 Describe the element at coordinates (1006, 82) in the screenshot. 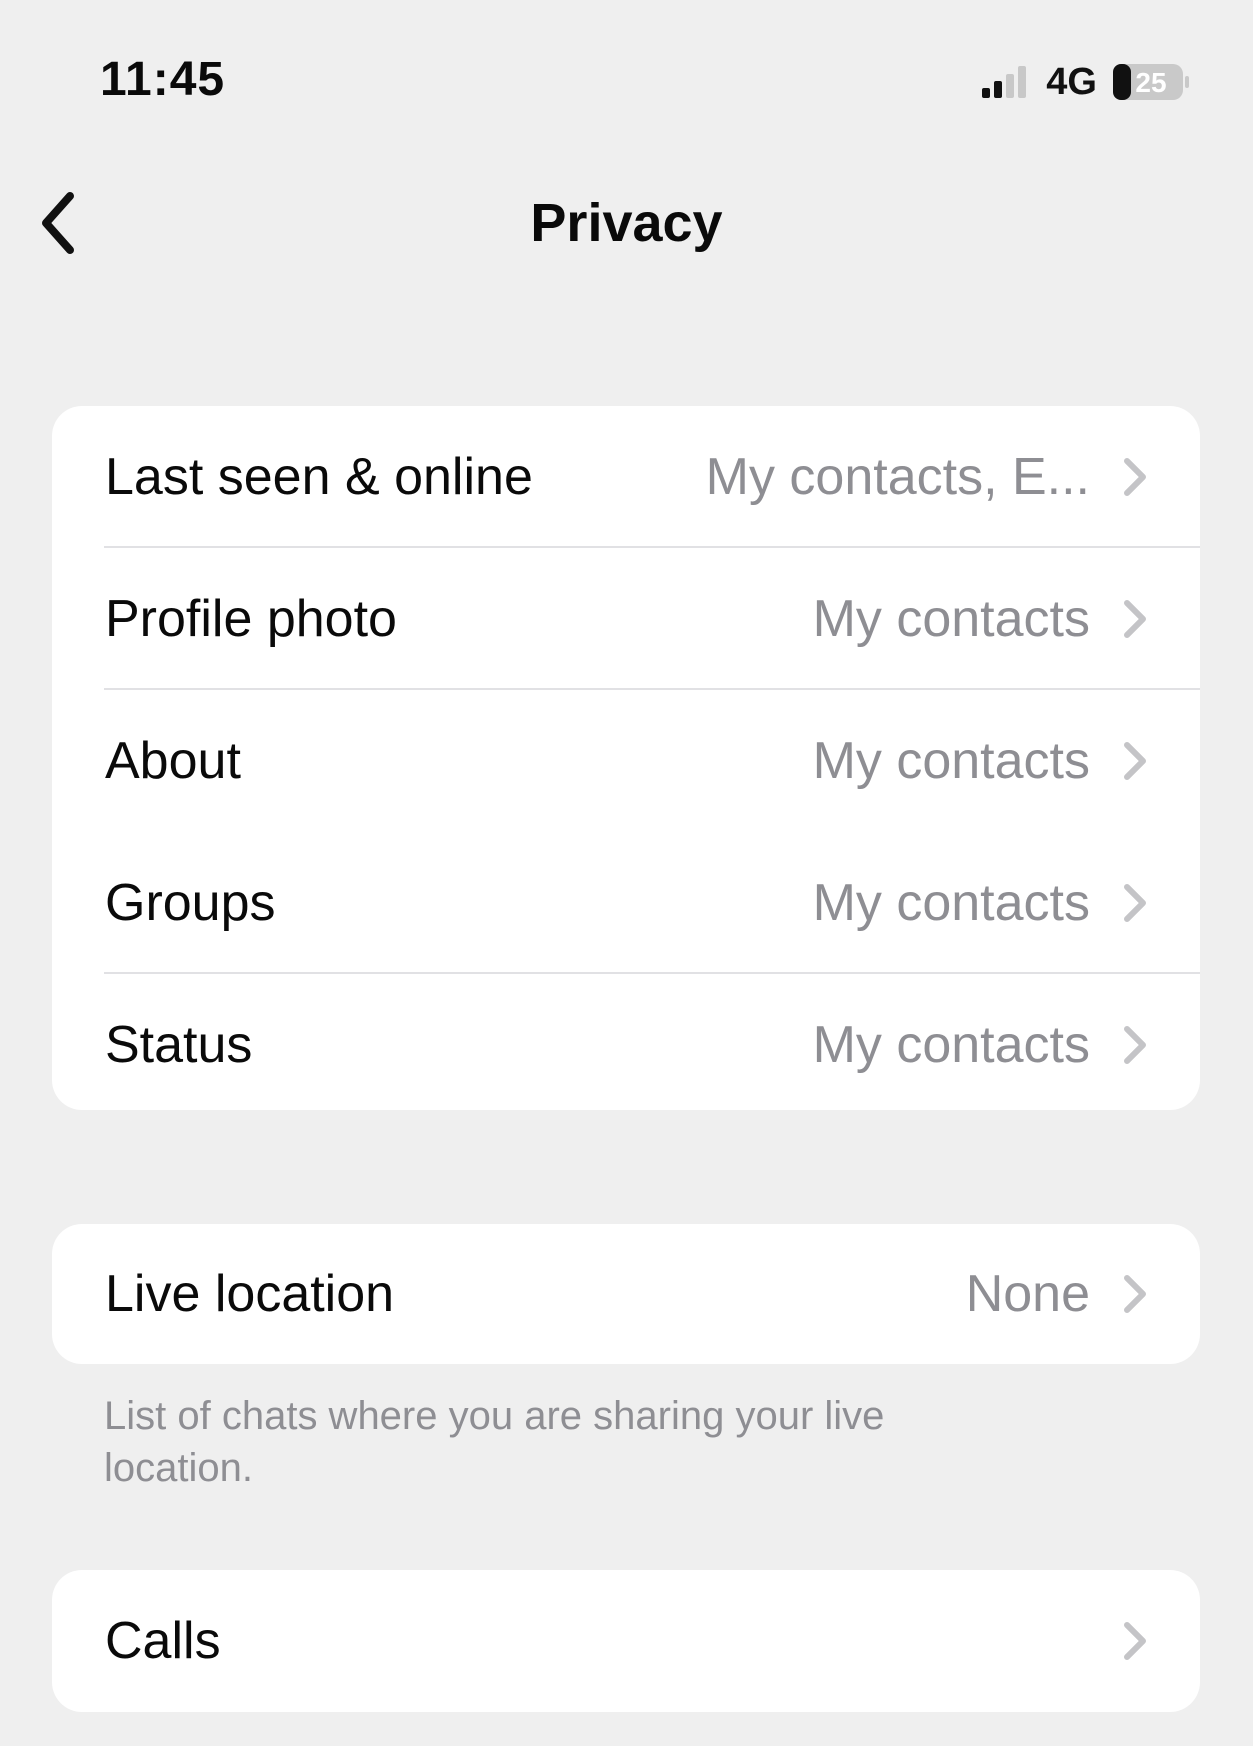

I see `cellular-signal-icon` at that location.